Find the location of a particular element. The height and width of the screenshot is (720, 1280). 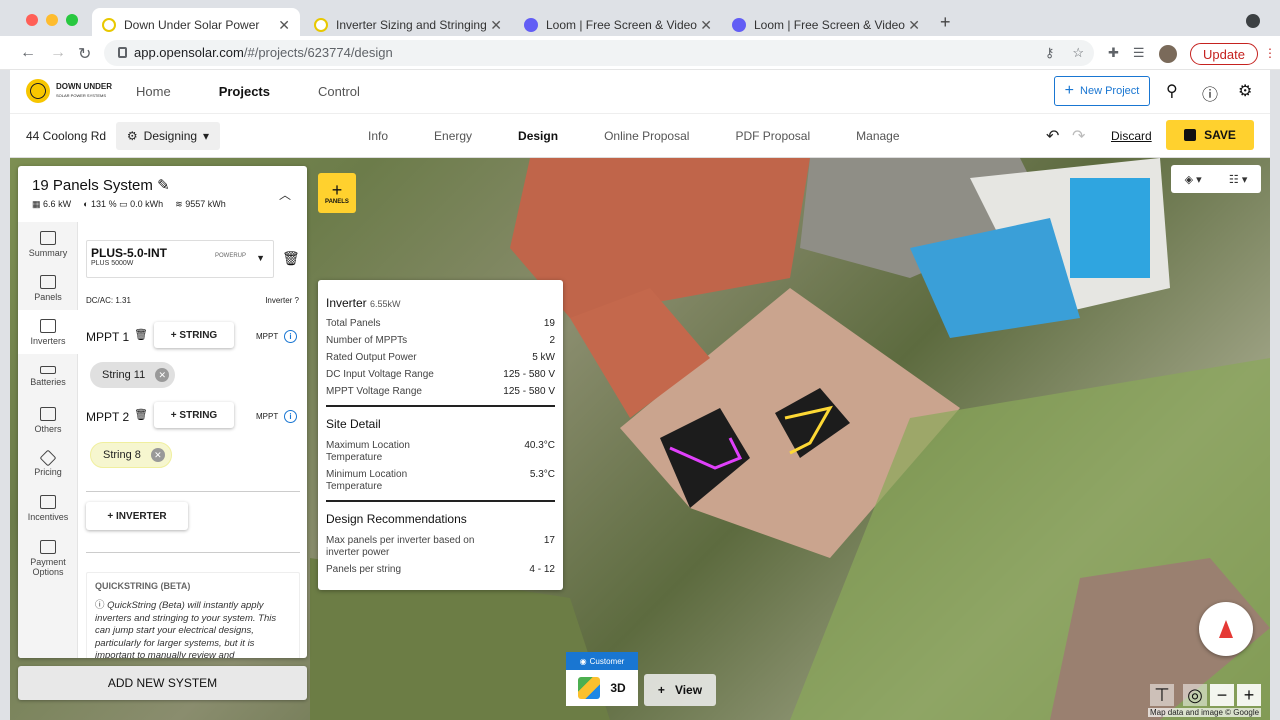

nav-projects: Projects is located at coordinates (244, 91).